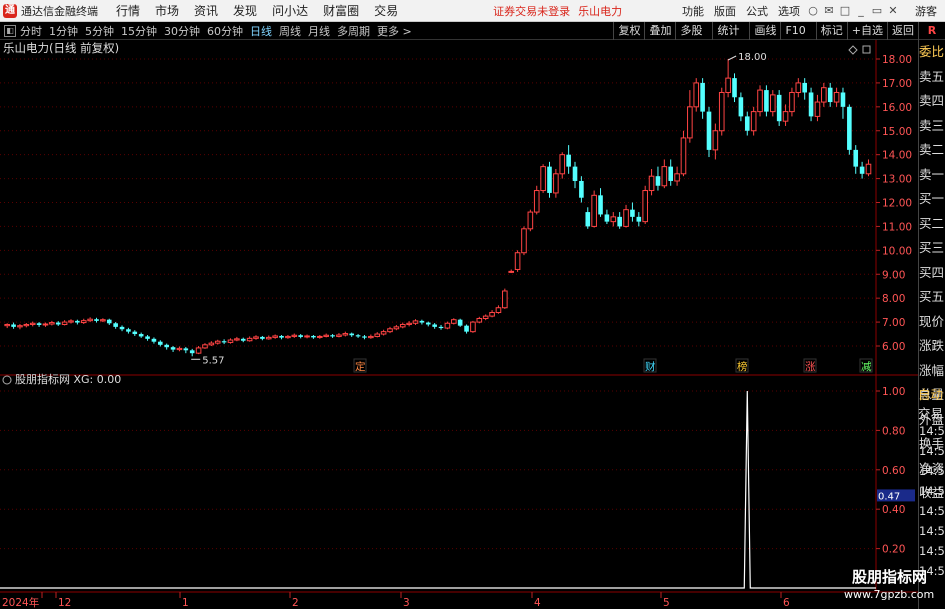 The height and width of the screenshot is (609, 945). Describe the element at coordinates (853, 50) in the screenshot. I see `diamond-icon` at that location.